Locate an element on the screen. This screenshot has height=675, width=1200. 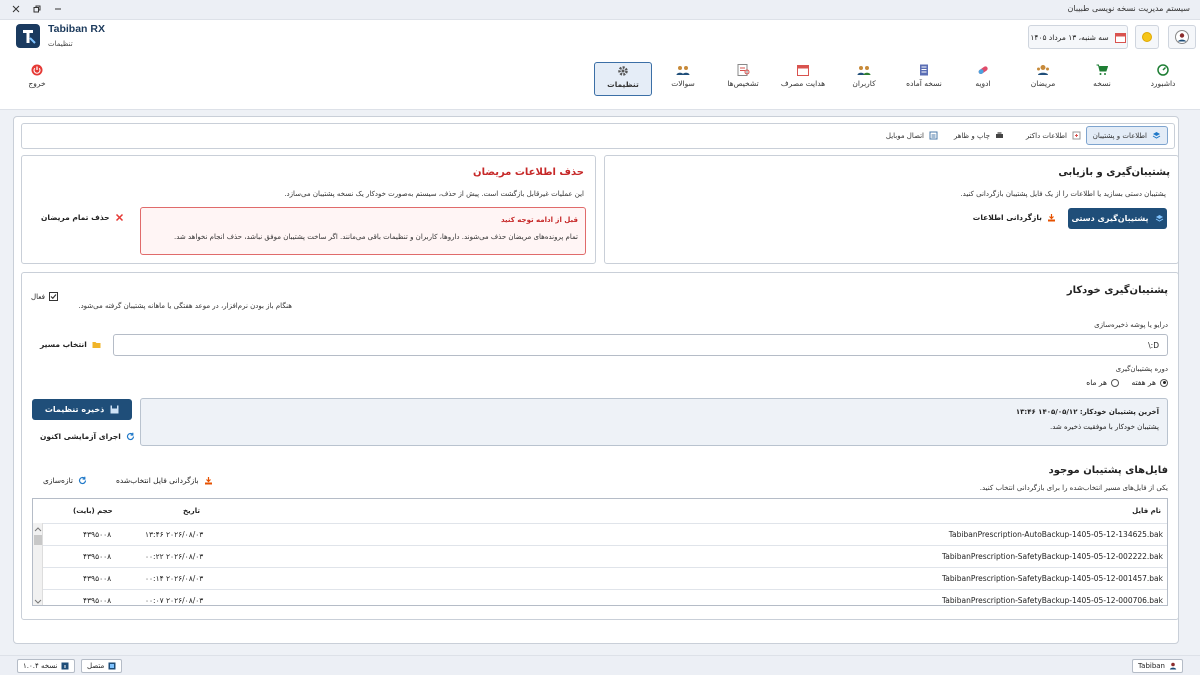
dashboard-icon is located at coordinates (1163, 70).